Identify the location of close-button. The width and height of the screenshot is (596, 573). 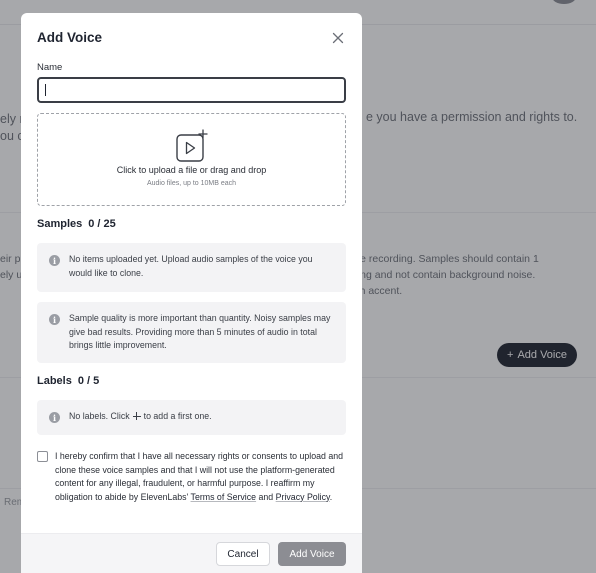
(338, 38).